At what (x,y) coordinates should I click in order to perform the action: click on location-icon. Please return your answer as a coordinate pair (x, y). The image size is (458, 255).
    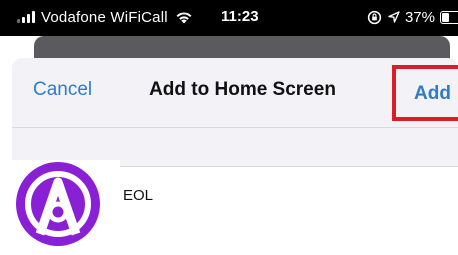
    Looking at the image, I should click on (394, 17).